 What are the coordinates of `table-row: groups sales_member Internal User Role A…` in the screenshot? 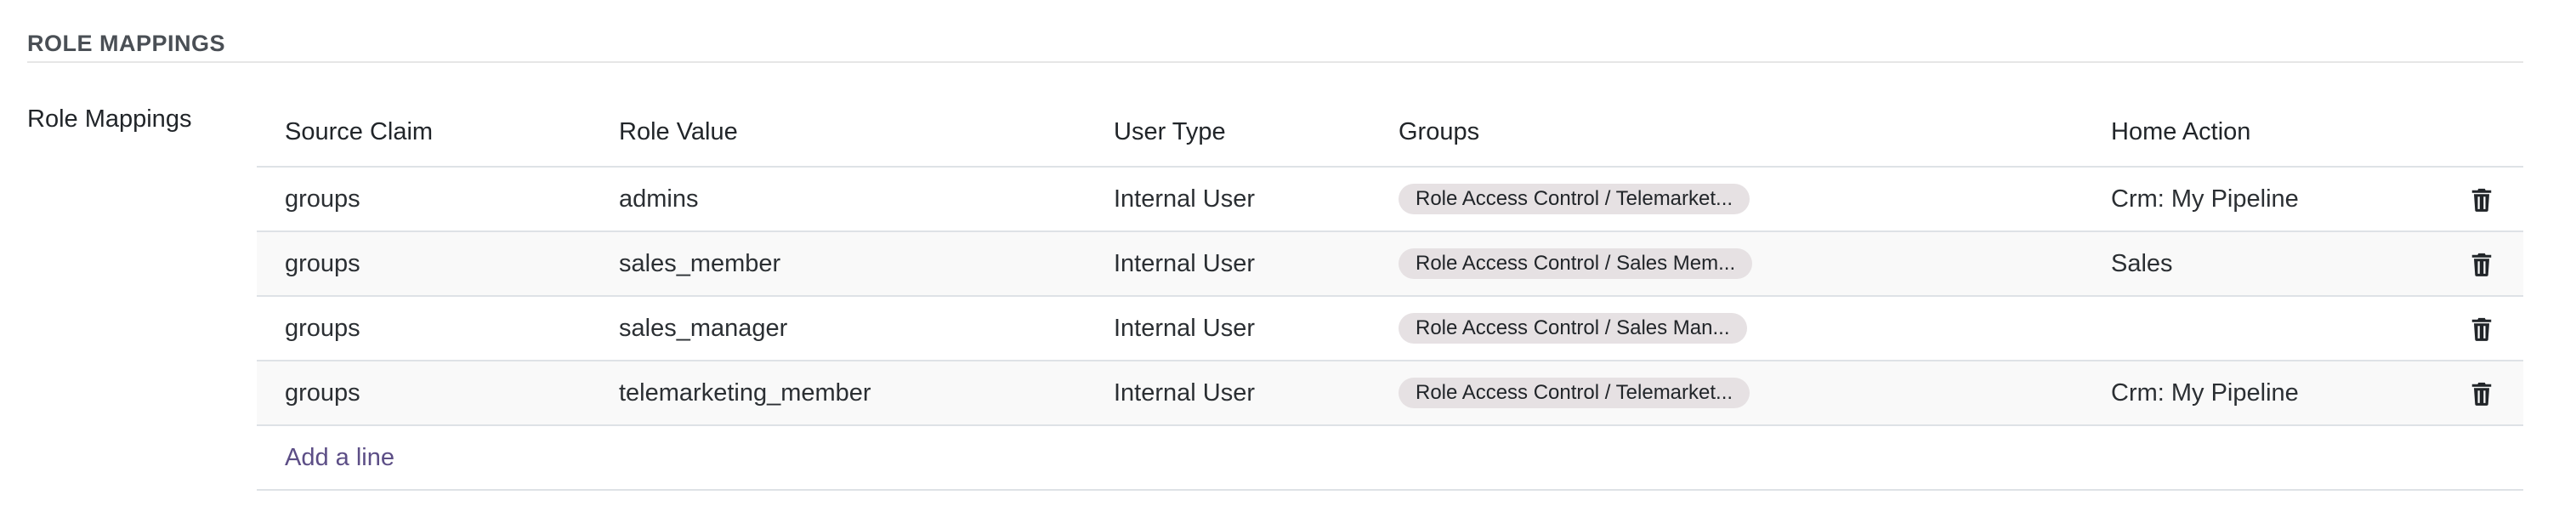 It's located at (1390, 264).